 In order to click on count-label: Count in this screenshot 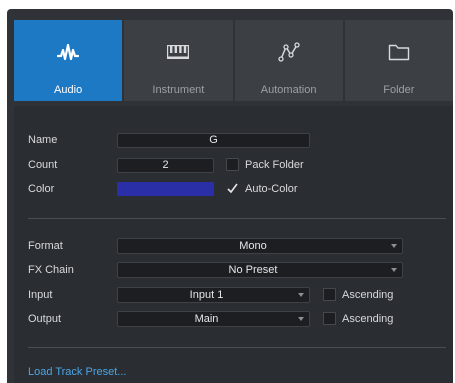, I will do `click(43, 165)`.